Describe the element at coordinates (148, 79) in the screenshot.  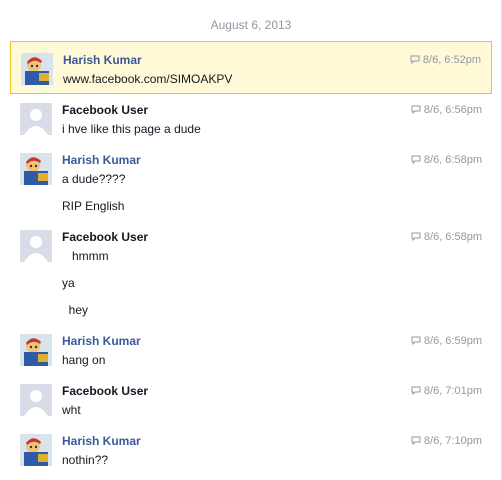
I see `message-text: www.facebook.com/SIMOAKPV` at that location.